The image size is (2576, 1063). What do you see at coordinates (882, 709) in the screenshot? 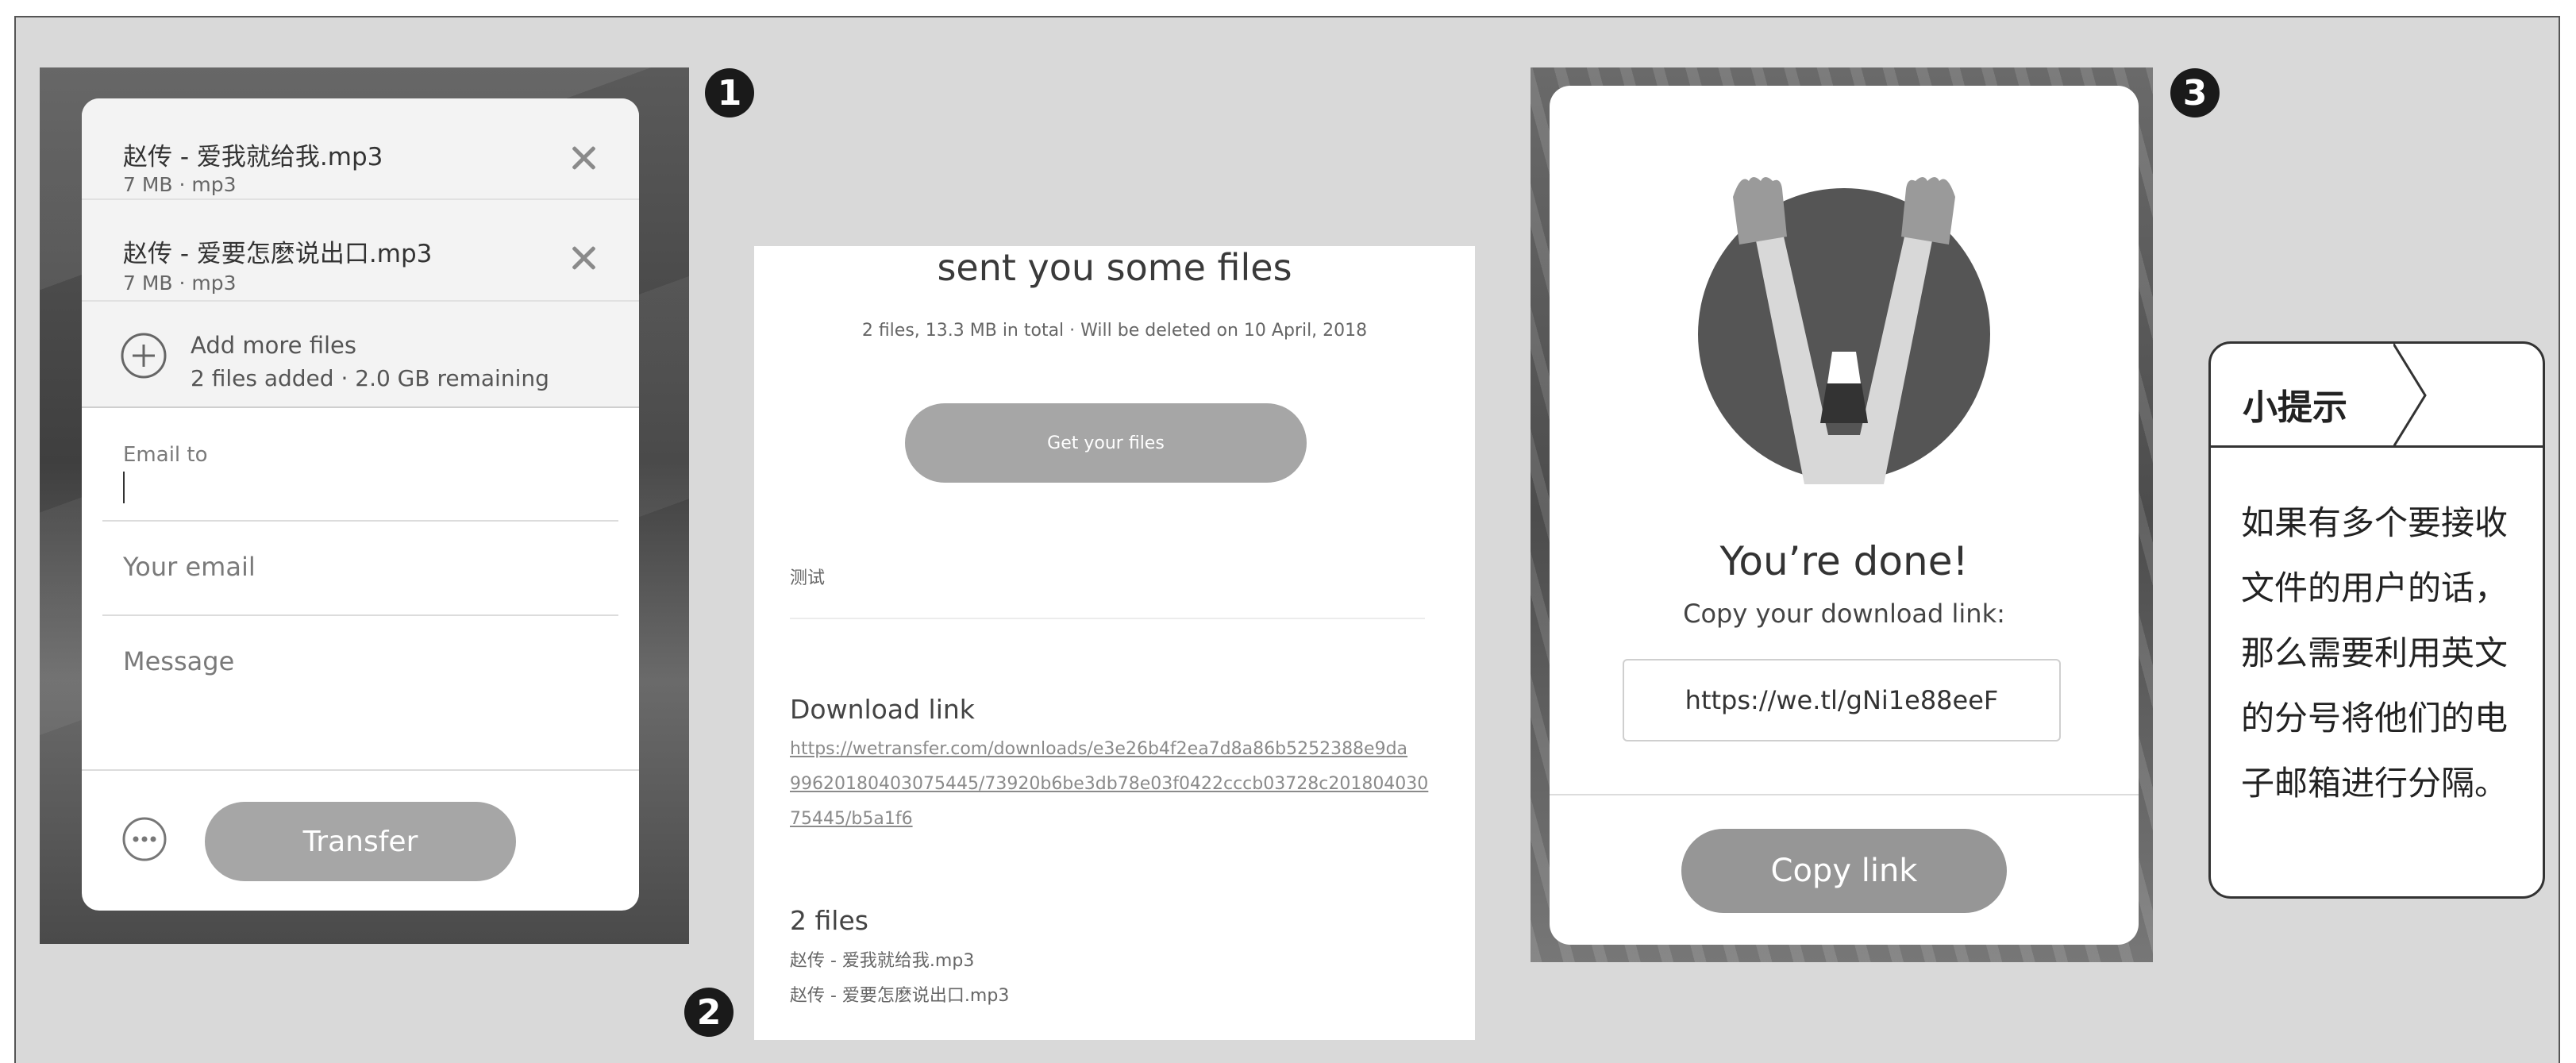
I see `download-link-label: Download link` at bounding box center [882, 709].